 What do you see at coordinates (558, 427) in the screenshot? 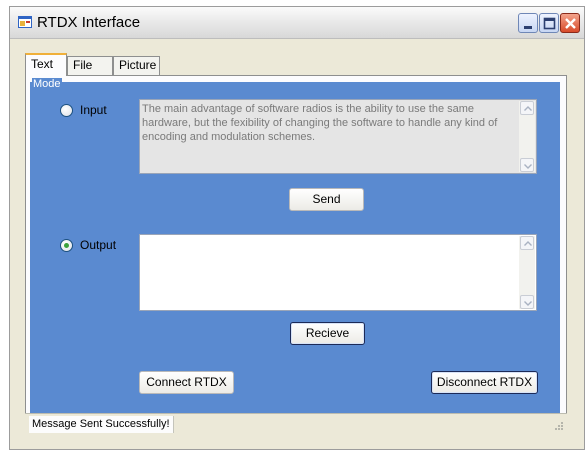
I see `resize-grip-icon` at bounding box center [558, 427].